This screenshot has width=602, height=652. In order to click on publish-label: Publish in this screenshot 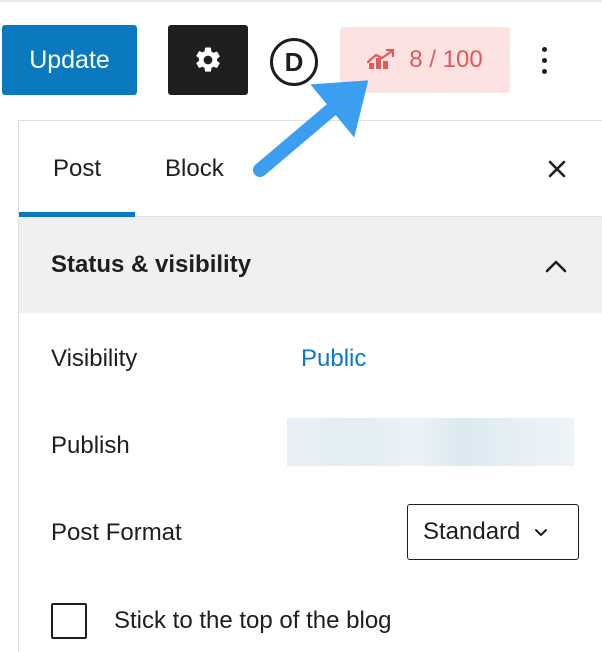, I will do `click(90, 445)`.